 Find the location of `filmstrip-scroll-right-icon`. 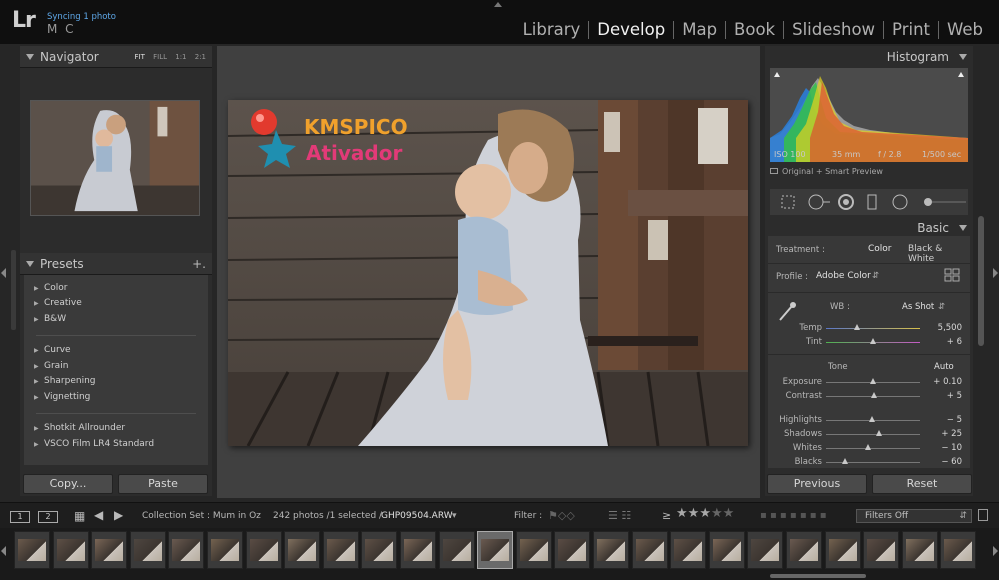

filmstrip-scroll-right-icon is located at coordinates (995, 551).